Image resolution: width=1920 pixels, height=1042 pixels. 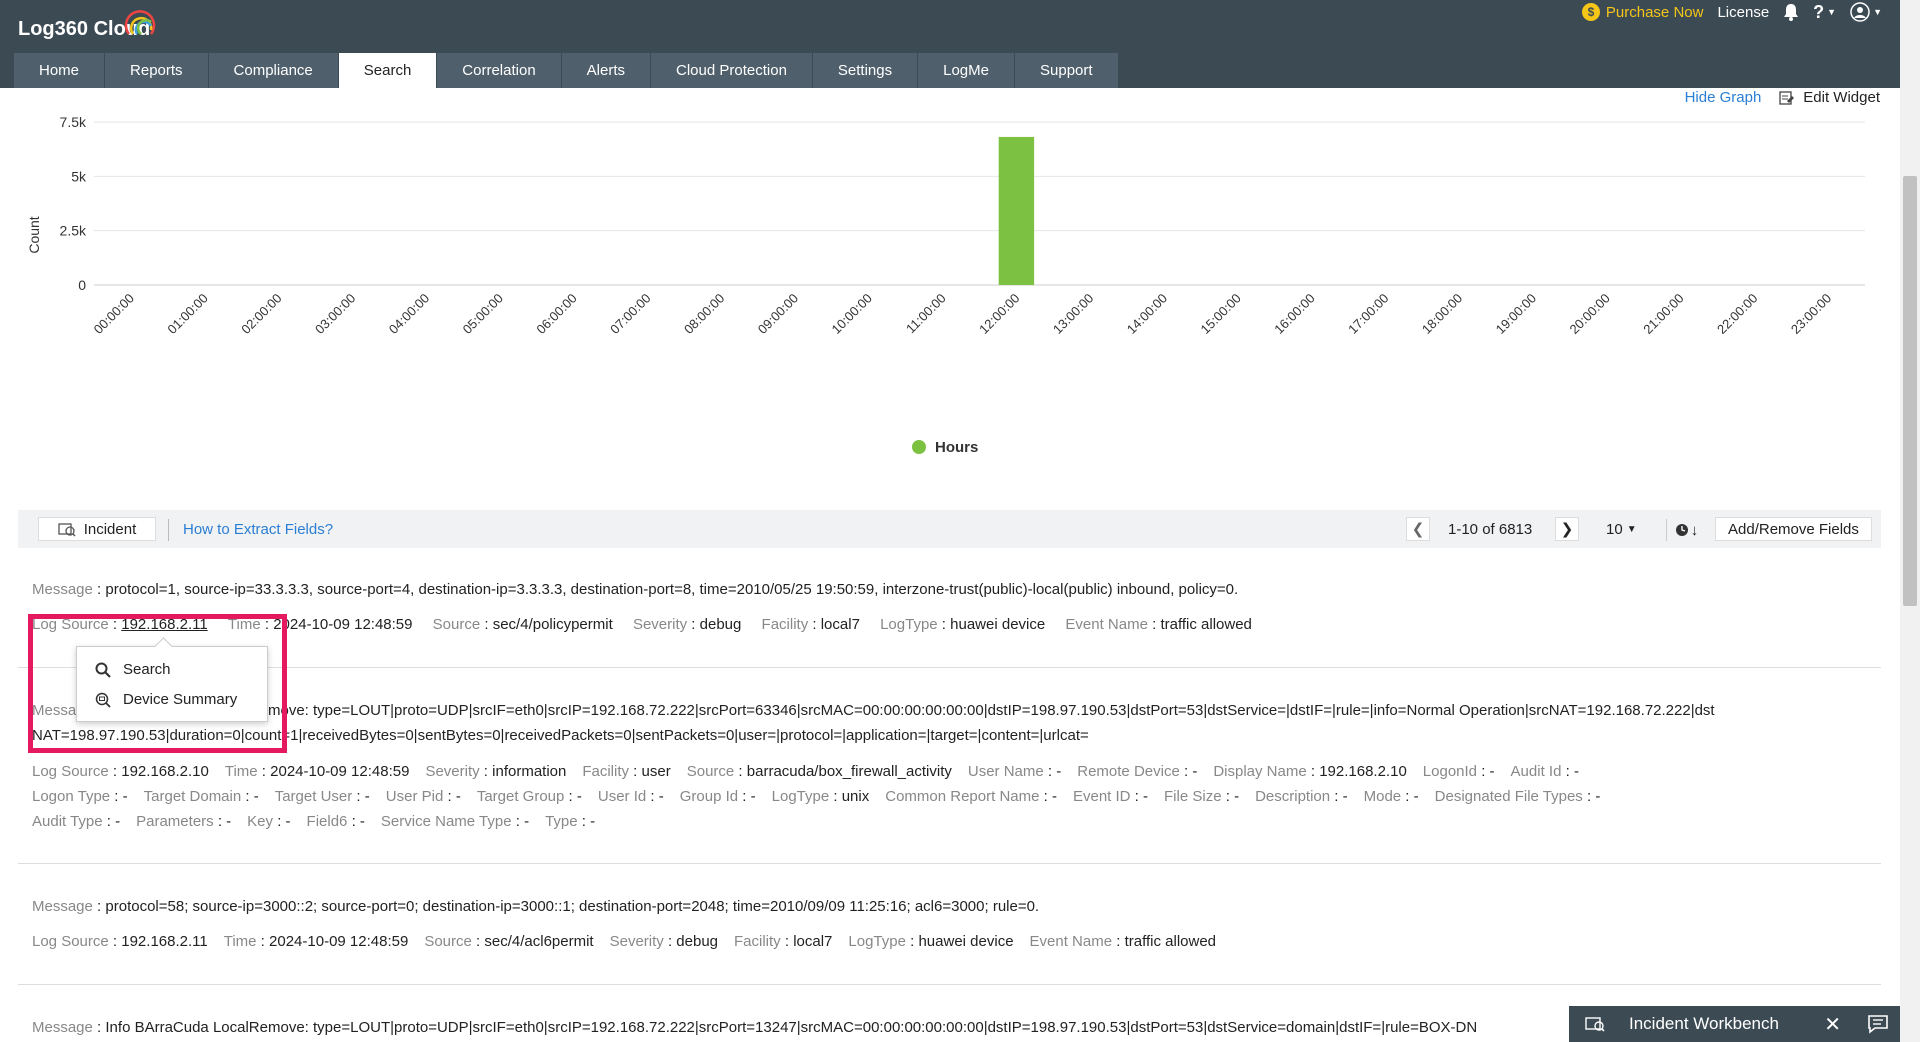 I want to click on field-log-source: Log Source : 192.168.2.10, so click(x=120, y=771).